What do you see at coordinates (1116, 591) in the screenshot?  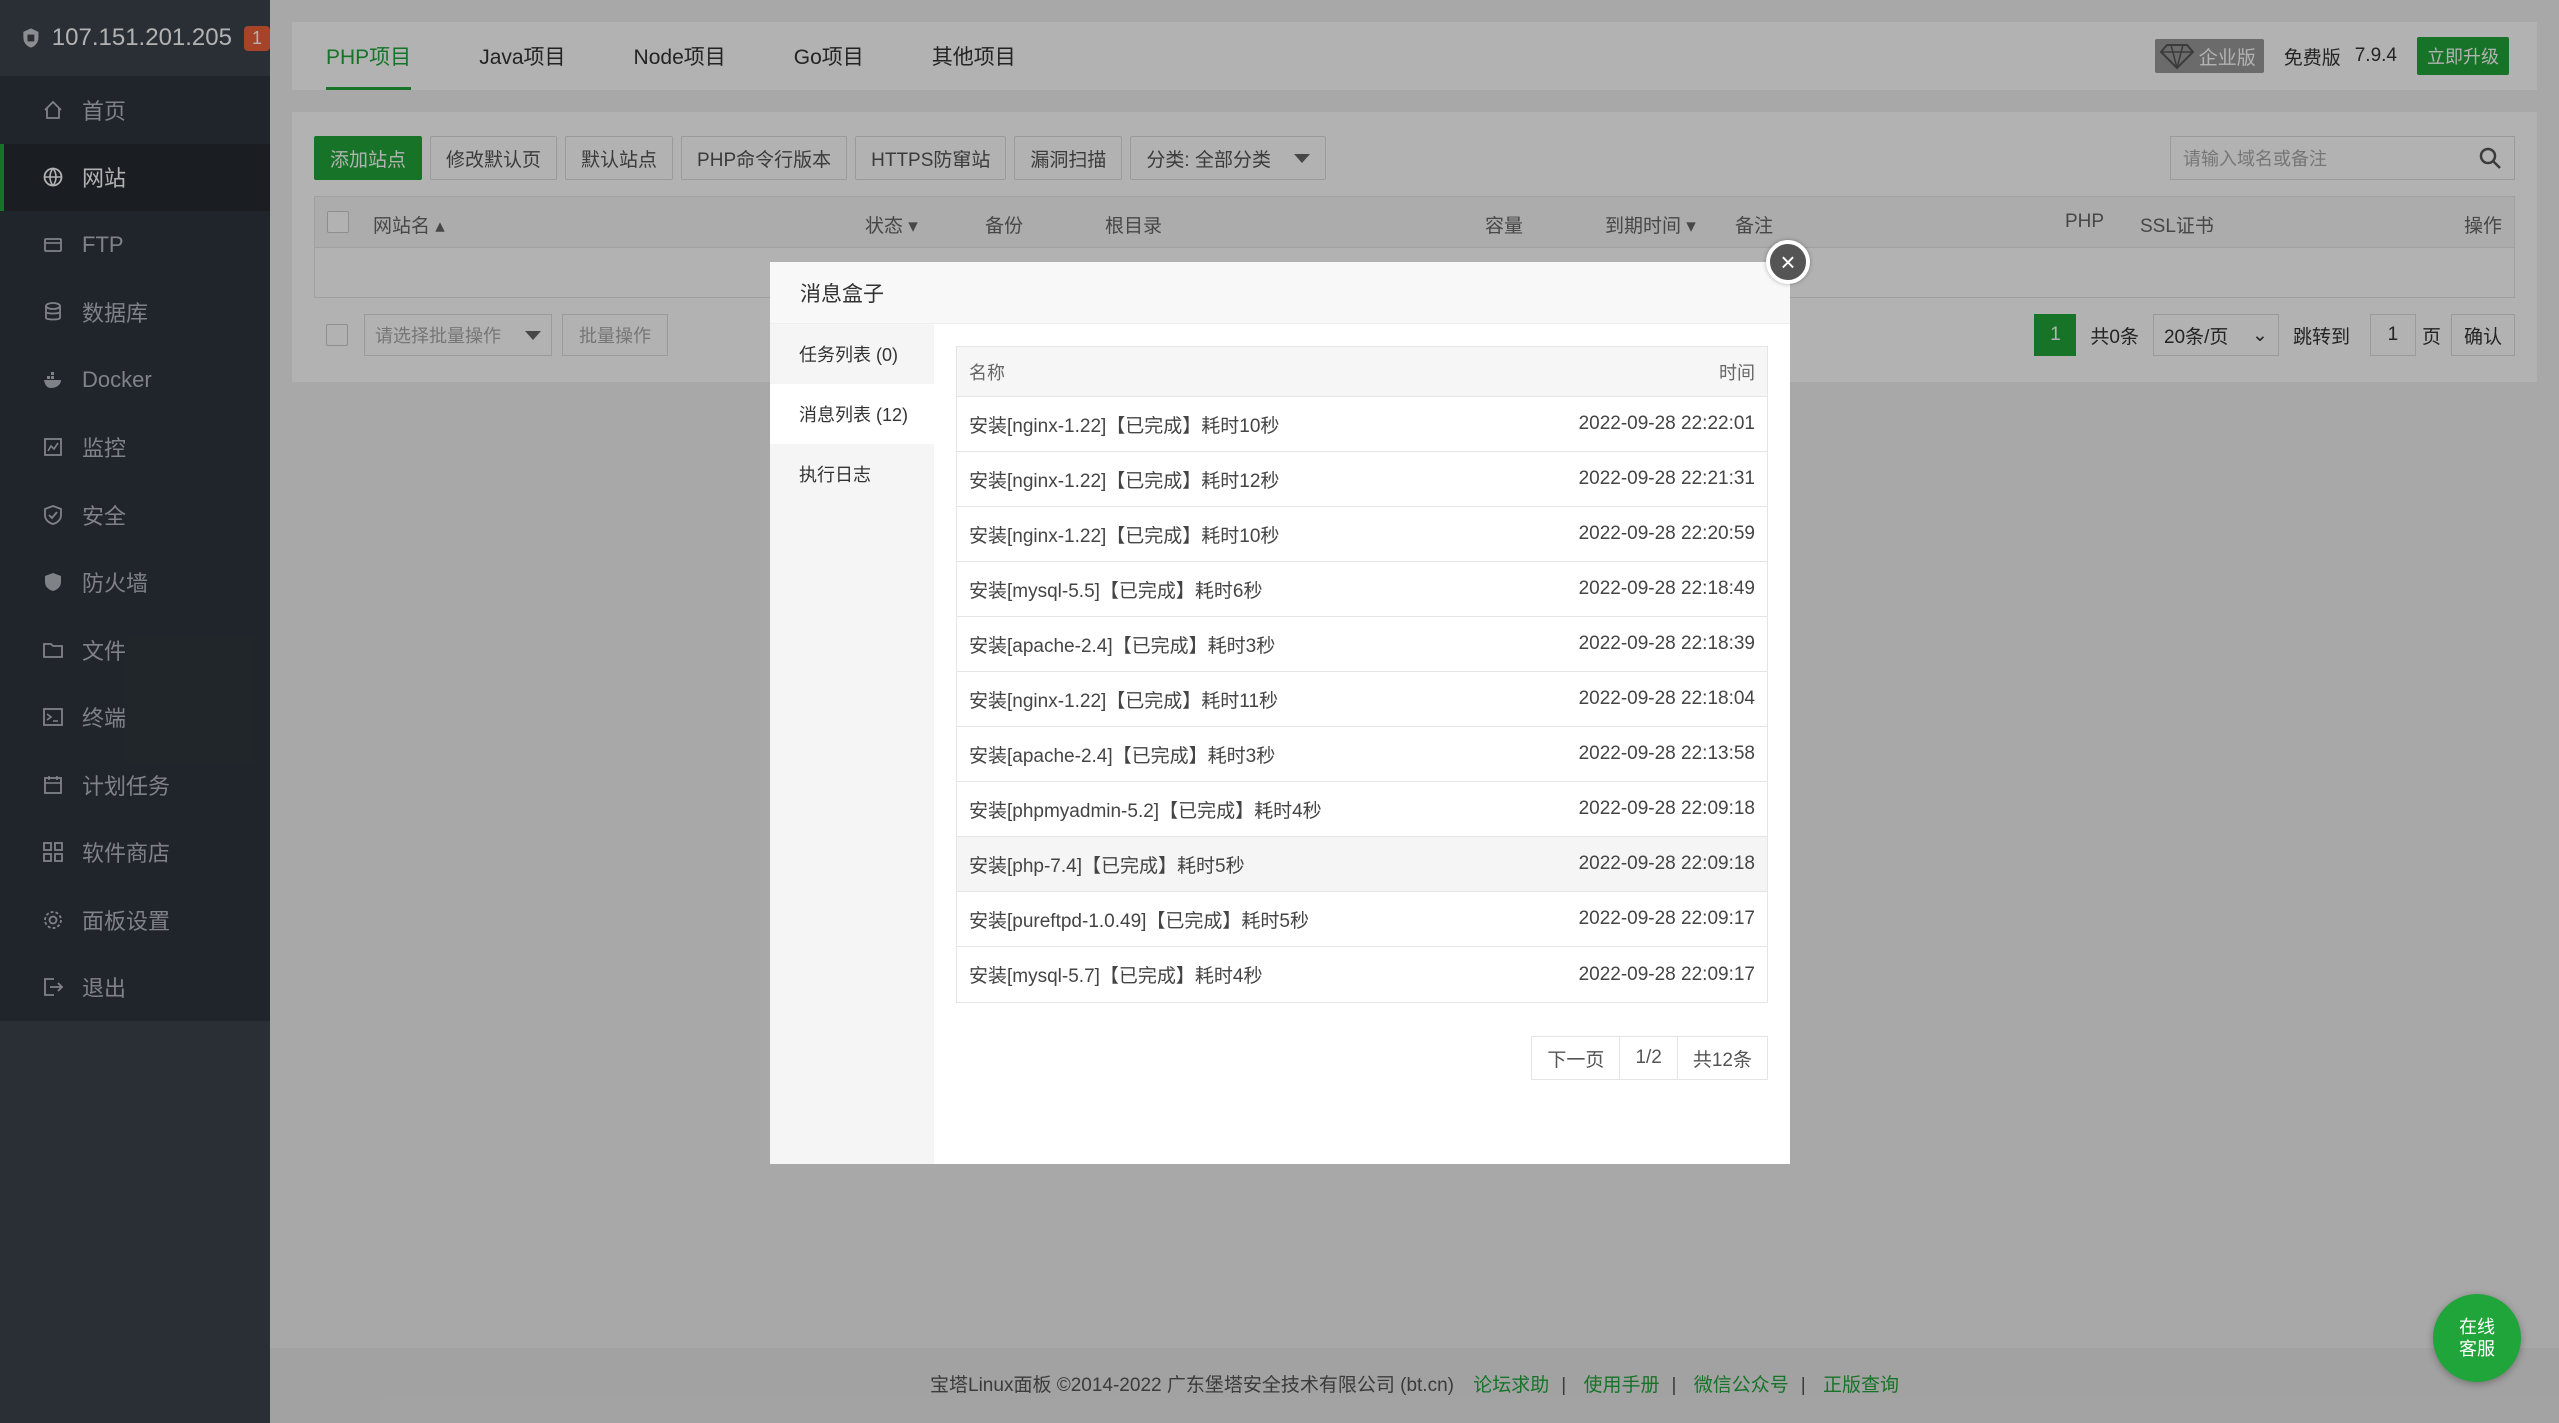 I see `row-name: 安装[mysql-5.5]【已完成】耗时6秒` at bounding box center [1116, 591].